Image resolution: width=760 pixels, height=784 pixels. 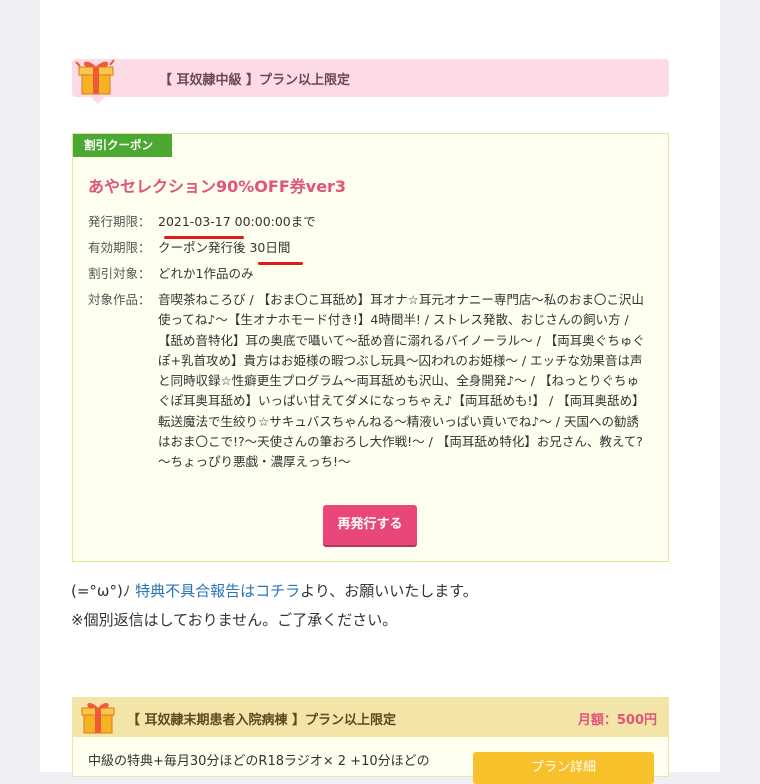 I want to click on plan-price: 月額：500円, so click(x=617, y=720).